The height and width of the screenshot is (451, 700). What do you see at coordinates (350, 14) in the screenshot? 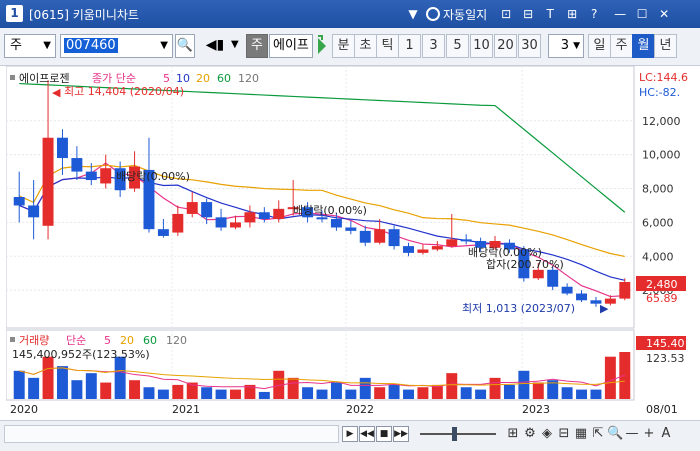
I see `title-bar: 1 [0615] 키움미니차트 ▼ 자동일지 ⊡ ⊟ T ⊞ ? — ☐ ✕` at bounding box center [350, 14].